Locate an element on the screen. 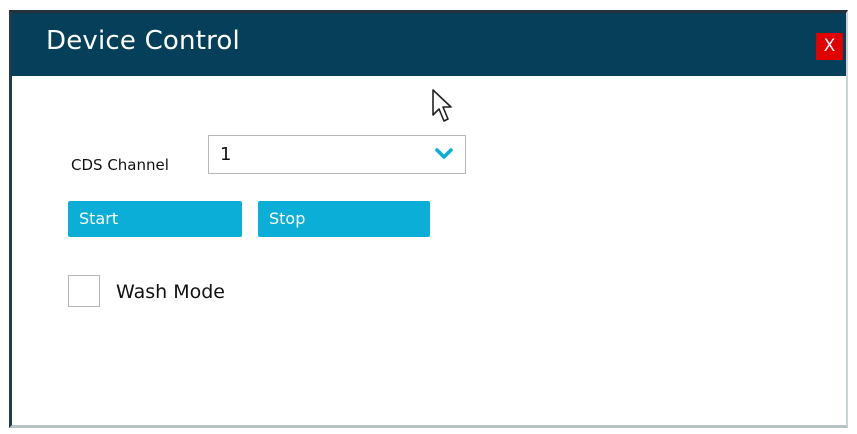  cds-channel-value: 1 is located at coordinates (226, 154).